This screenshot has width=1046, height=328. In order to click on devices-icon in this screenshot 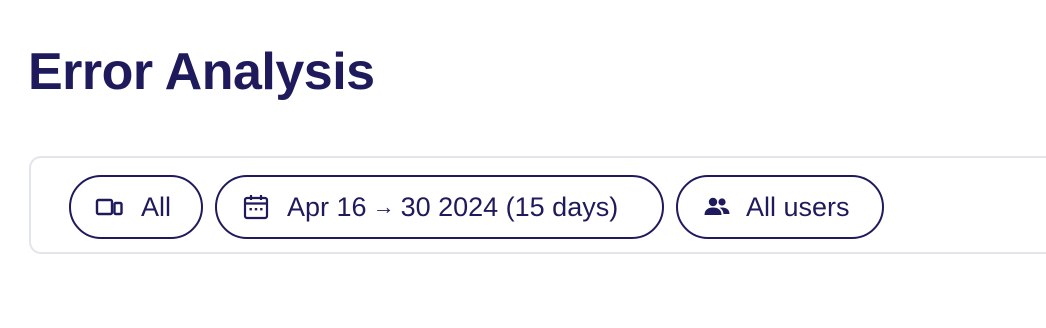, I will do `click(110, 207)`.